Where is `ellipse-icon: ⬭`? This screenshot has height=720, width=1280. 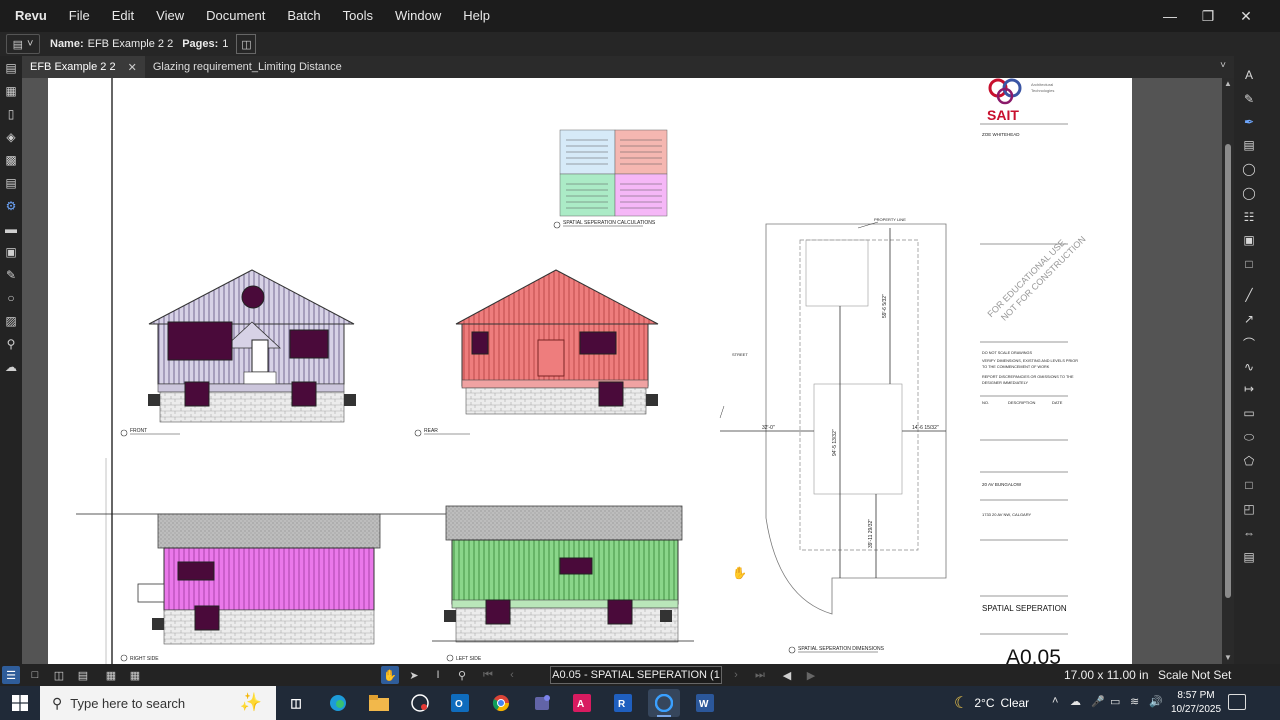 ellipse-icon: ⬭ is located at coordinates (1249, 437).